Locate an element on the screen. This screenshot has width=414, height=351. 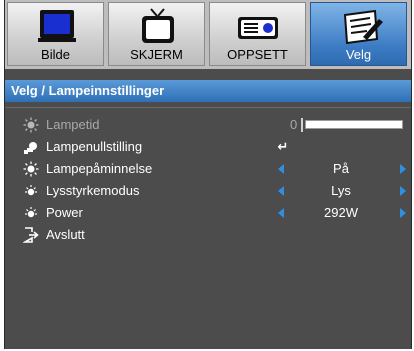
tab-label: Bilde is located at coordinates (55, 54).